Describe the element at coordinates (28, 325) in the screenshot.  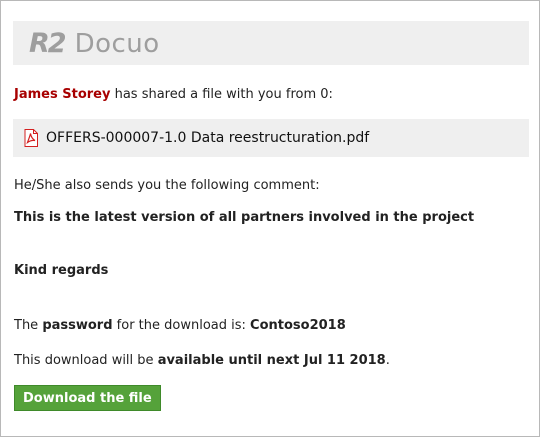
I see `password-prefix: The` at that location.